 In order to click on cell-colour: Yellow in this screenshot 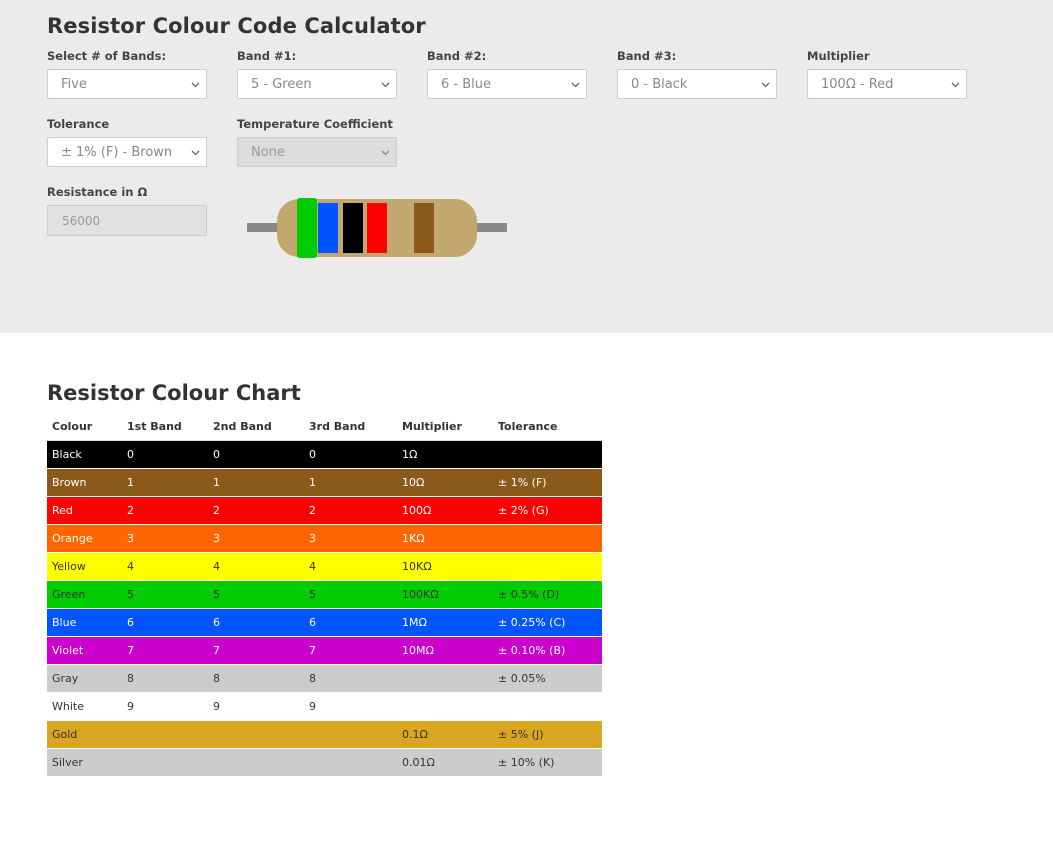, I will do `click(84, 566)`.